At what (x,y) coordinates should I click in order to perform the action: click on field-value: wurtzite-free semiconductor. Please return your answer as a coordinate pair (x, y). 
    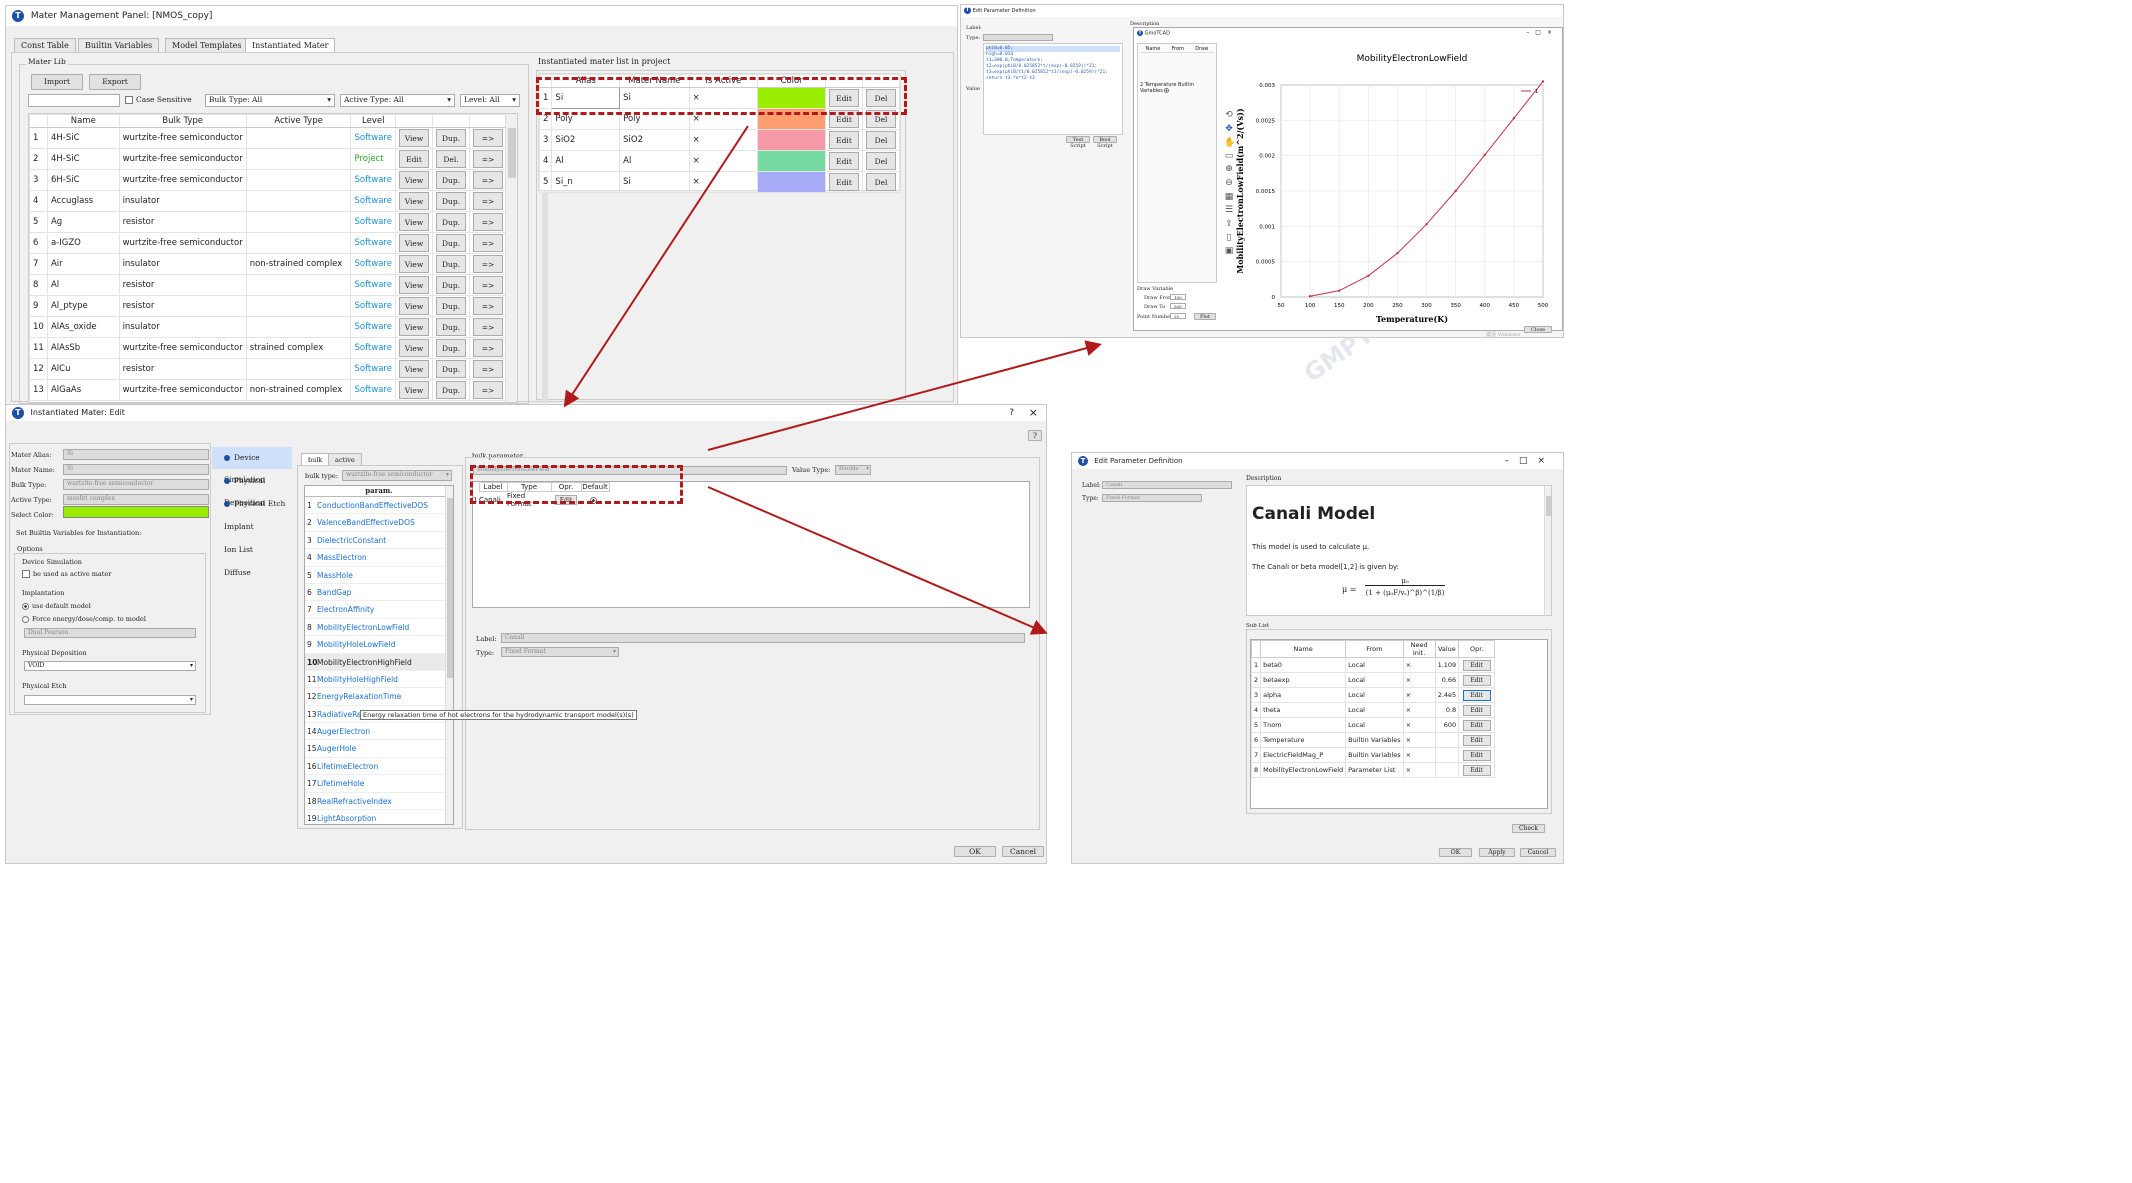
    Looking at the image, I should click on (136, 484).